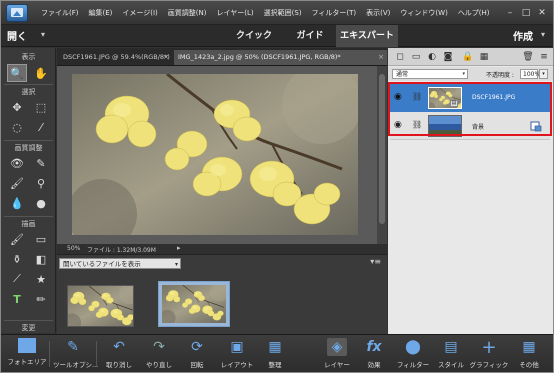 Image resolution: width=554 pixels, height=373 pixels. I want to click on create-button: 作成, so click(523, 35).